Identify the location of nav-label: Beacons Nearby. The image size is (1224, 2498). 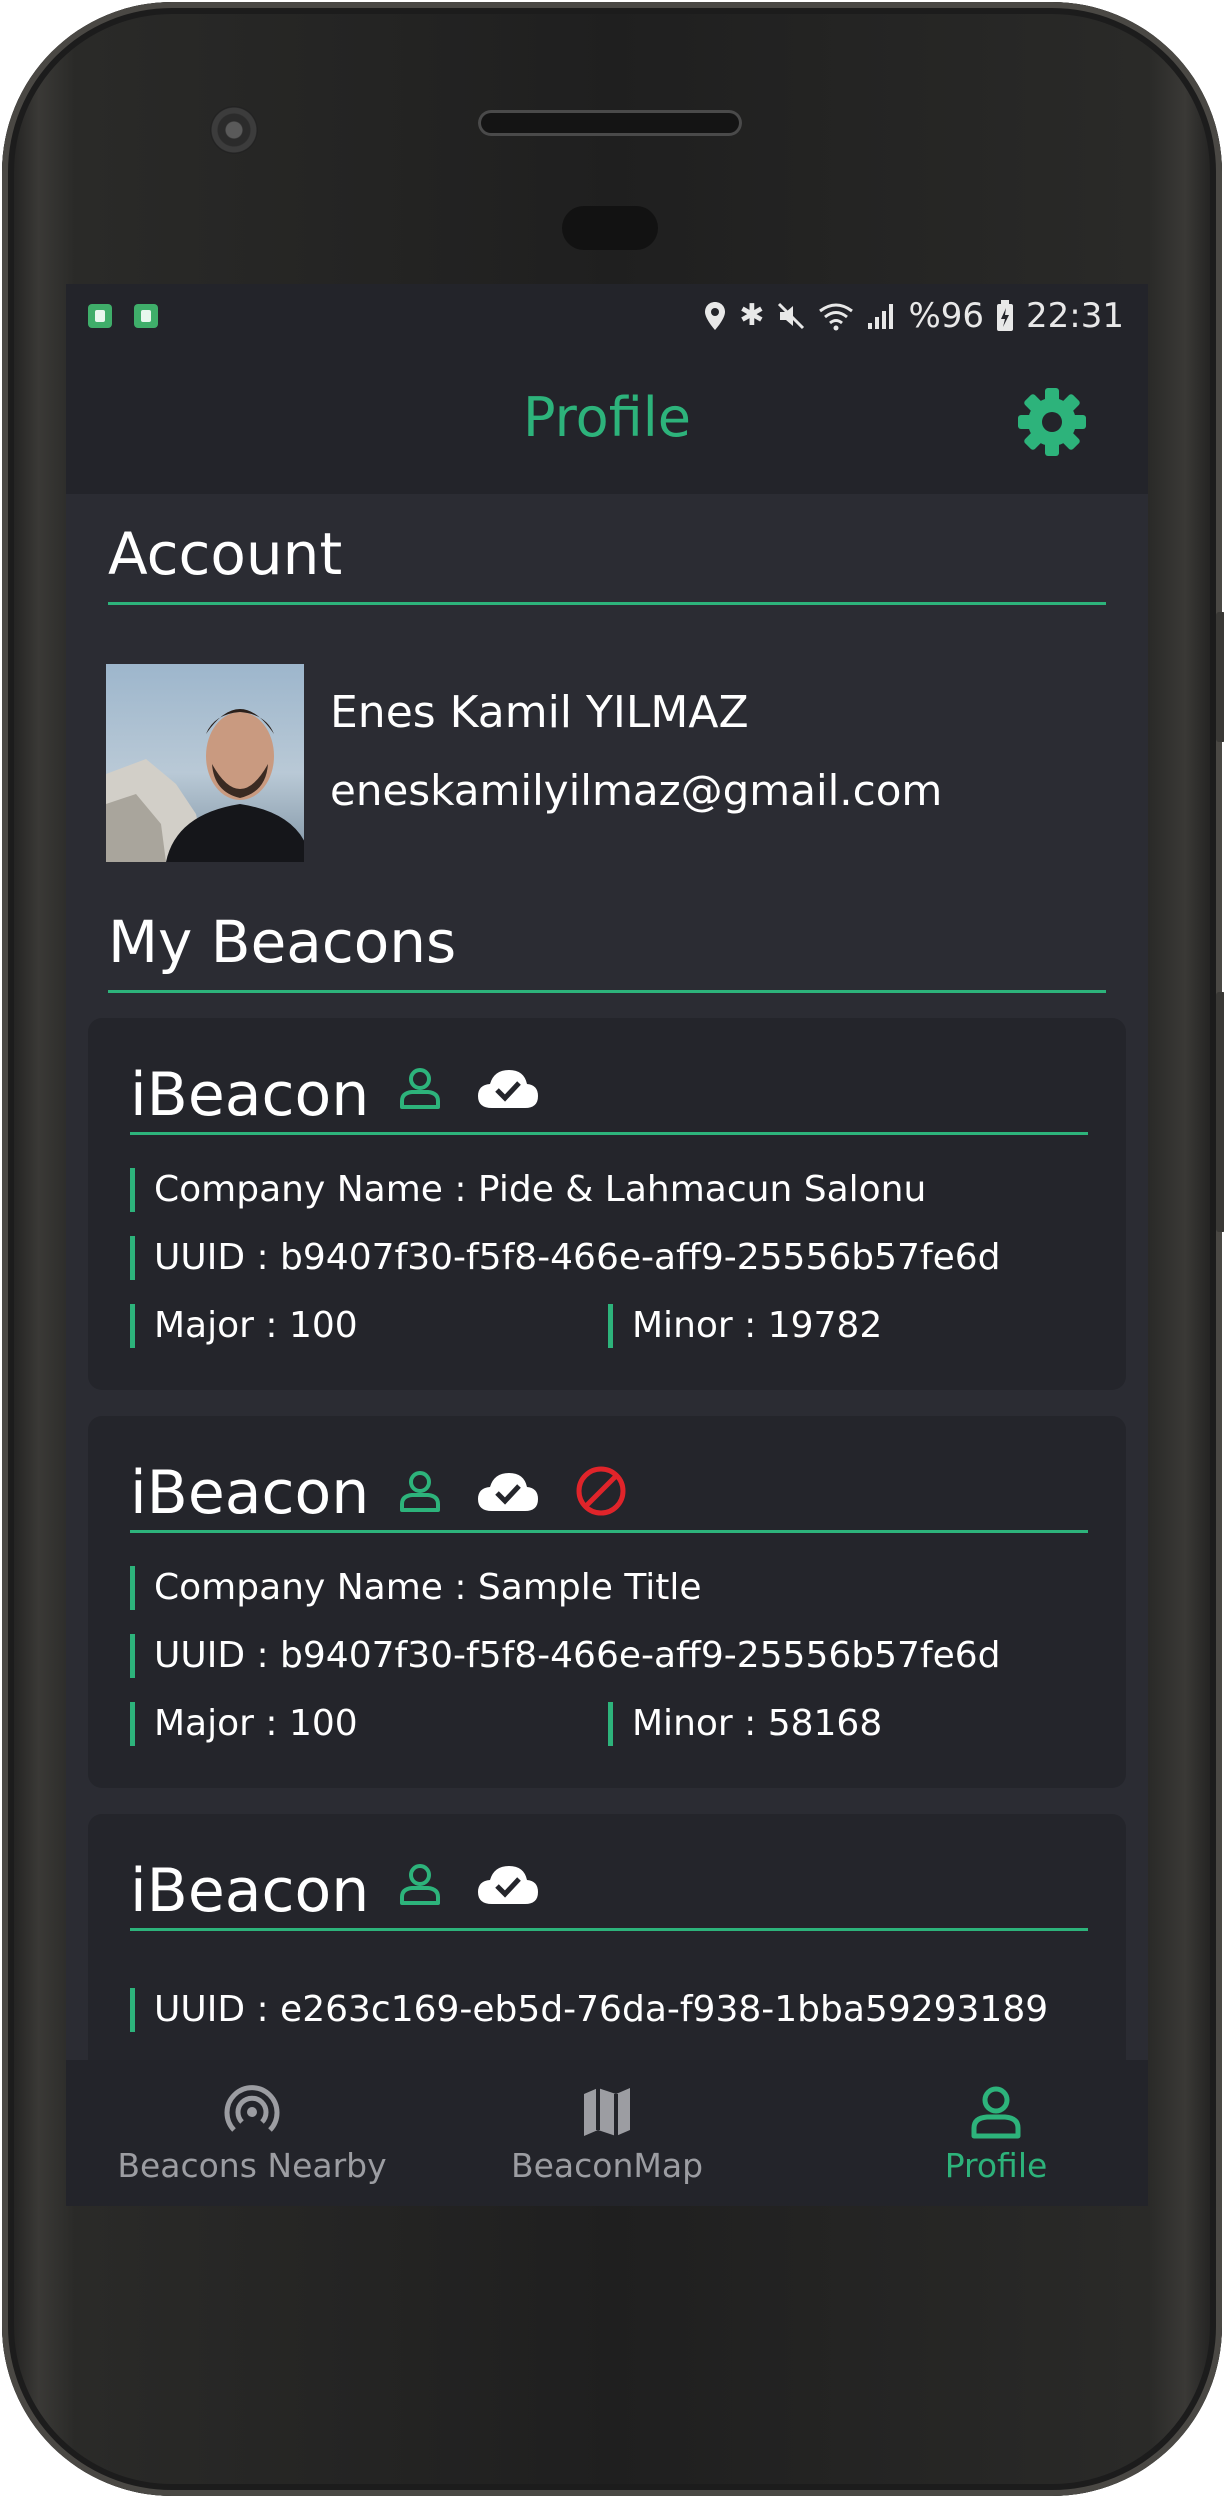
(252, 2165).